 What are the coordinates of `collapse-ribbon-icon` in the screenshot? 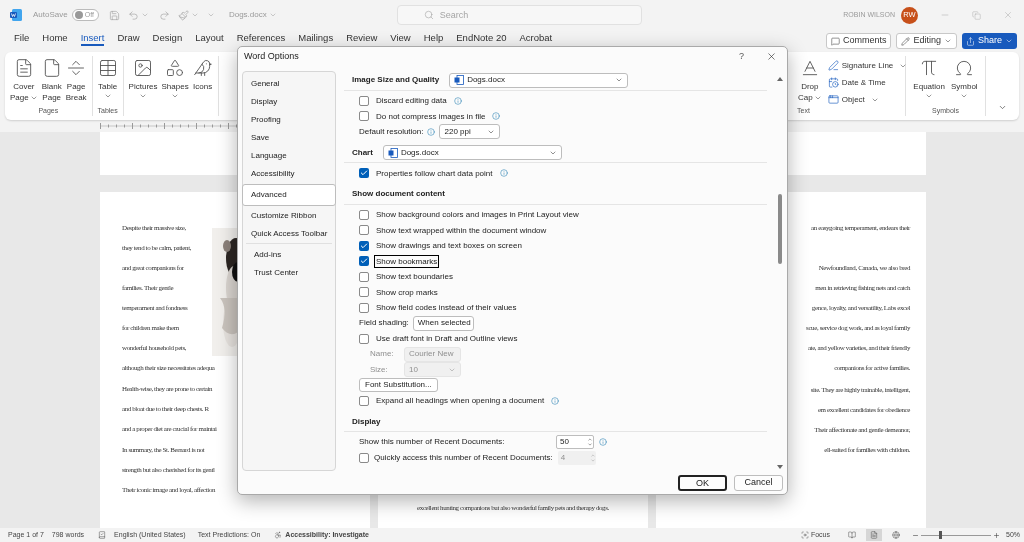 It's located at (1002, 107).